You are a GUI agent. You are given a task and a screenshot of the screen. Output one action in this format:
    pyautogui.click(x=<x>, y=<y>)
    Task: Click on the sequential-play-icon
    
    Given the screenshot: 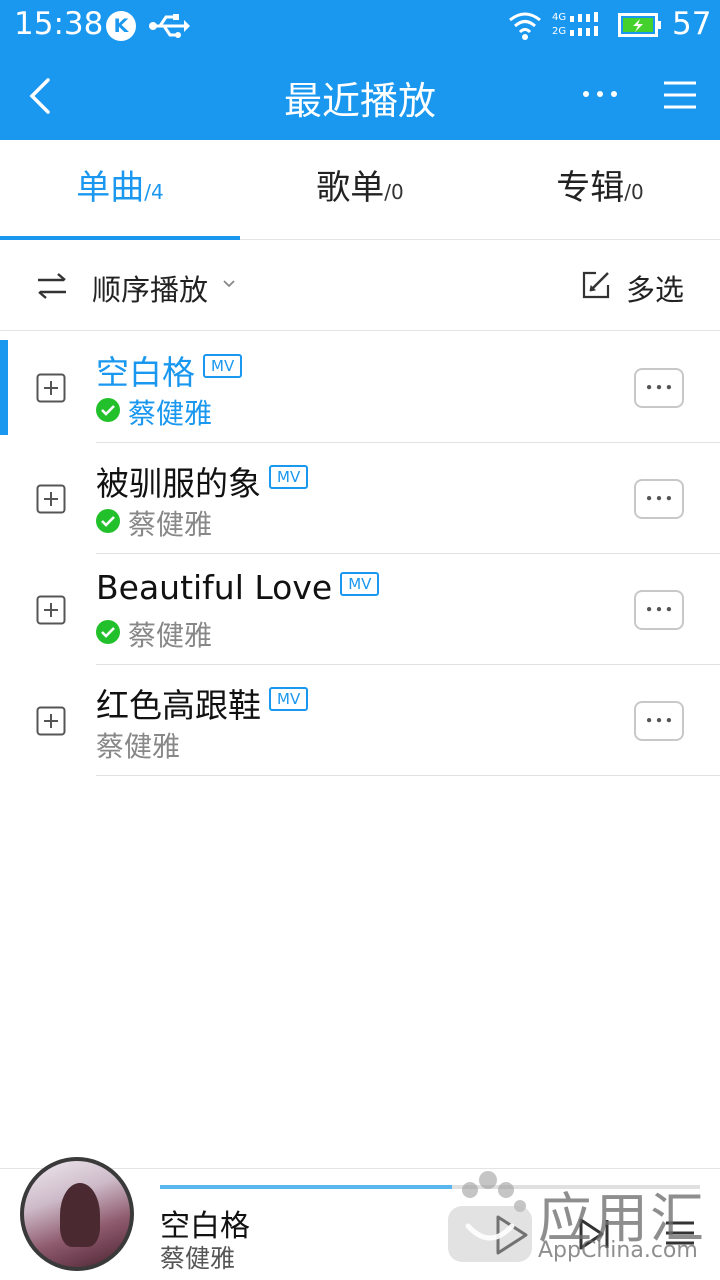 What is the action you would take?
    pyautogui.click(x=52, y=286)
    